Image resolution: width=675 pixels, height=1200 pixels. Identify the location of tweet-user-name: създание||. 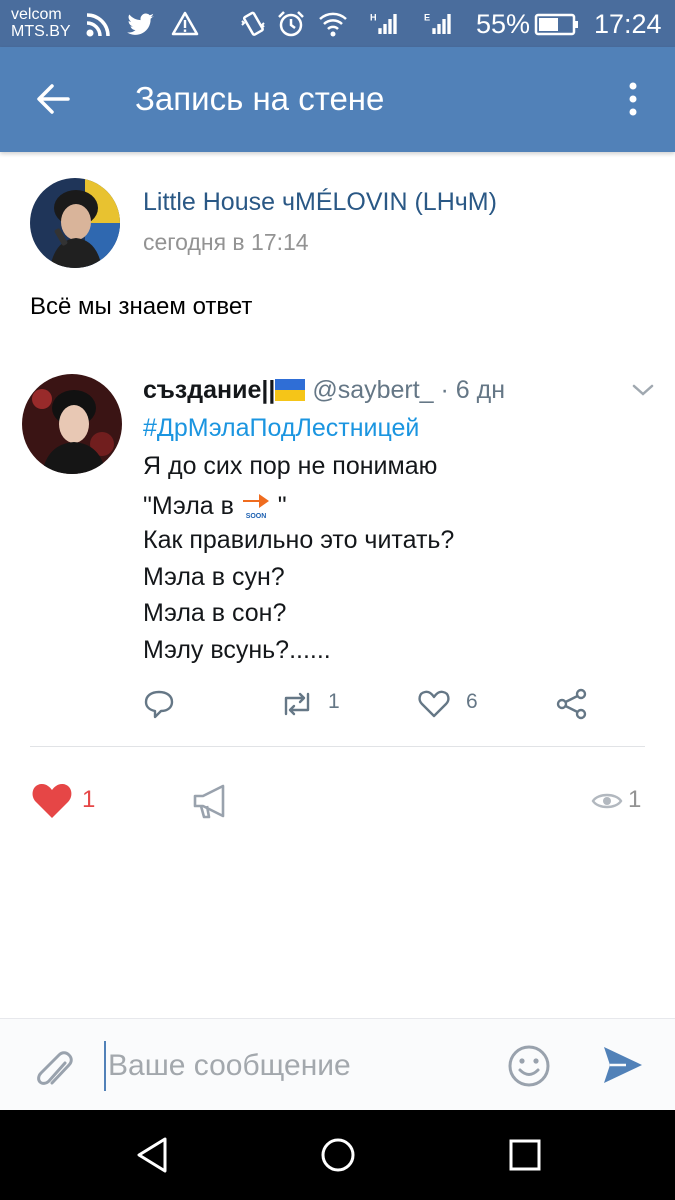
(209, 390).